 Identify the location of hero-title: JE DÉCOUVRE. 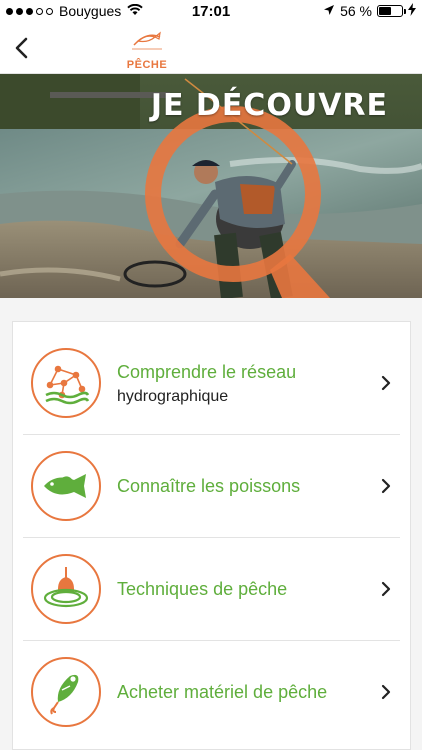
(269, 105).